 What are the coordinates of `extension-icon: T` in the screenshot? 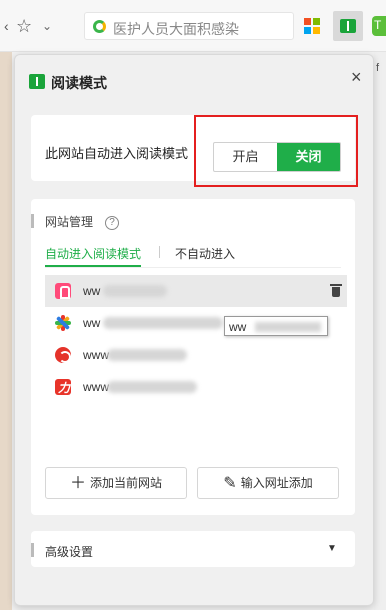 It's located at (379, 26).